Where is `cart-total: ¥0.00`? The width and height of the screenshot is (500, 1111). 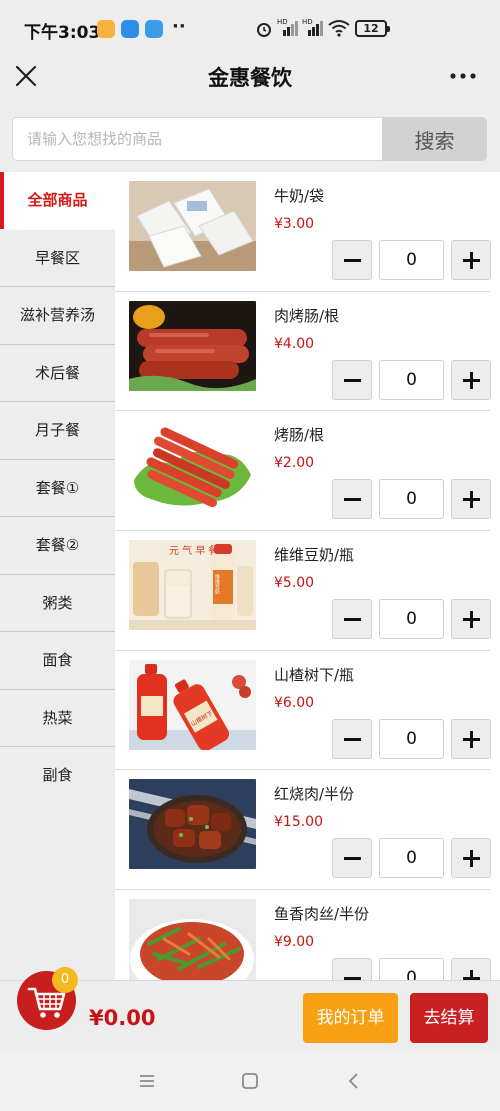 cart-total: ¥0.00 is located at coordinates (122, 1018).